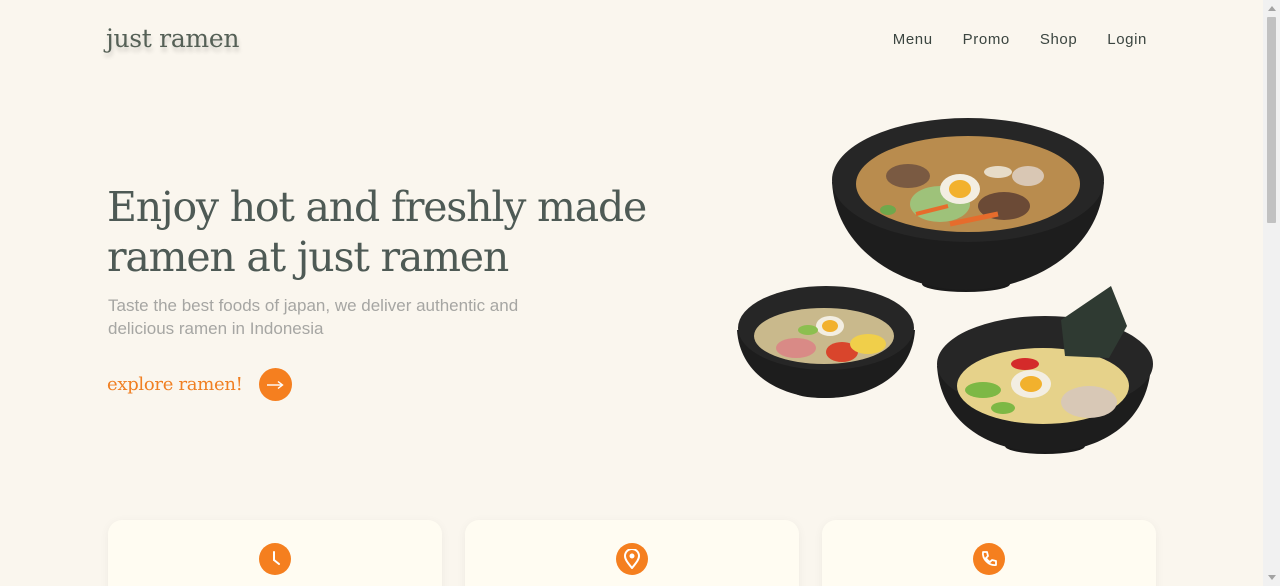  What do you see at coordinates (1271, 293) in the screenshot?
I see `page-scrollbar` at bounding box center [1271, 293].